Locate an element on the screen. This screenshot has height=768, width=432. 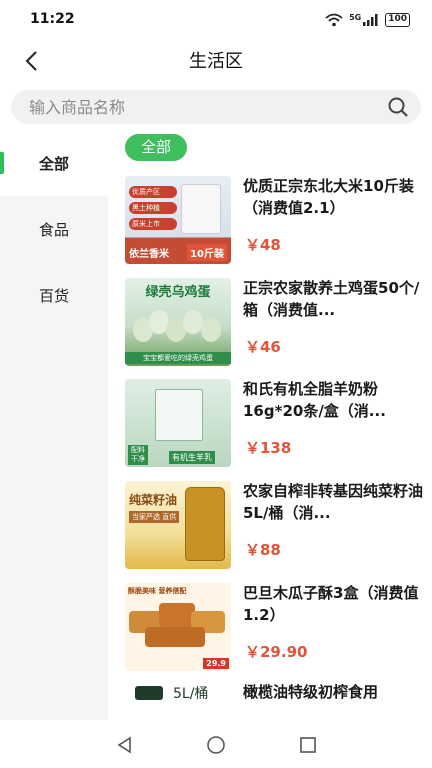
system-nav-bar is located at coordinates (216, 744).